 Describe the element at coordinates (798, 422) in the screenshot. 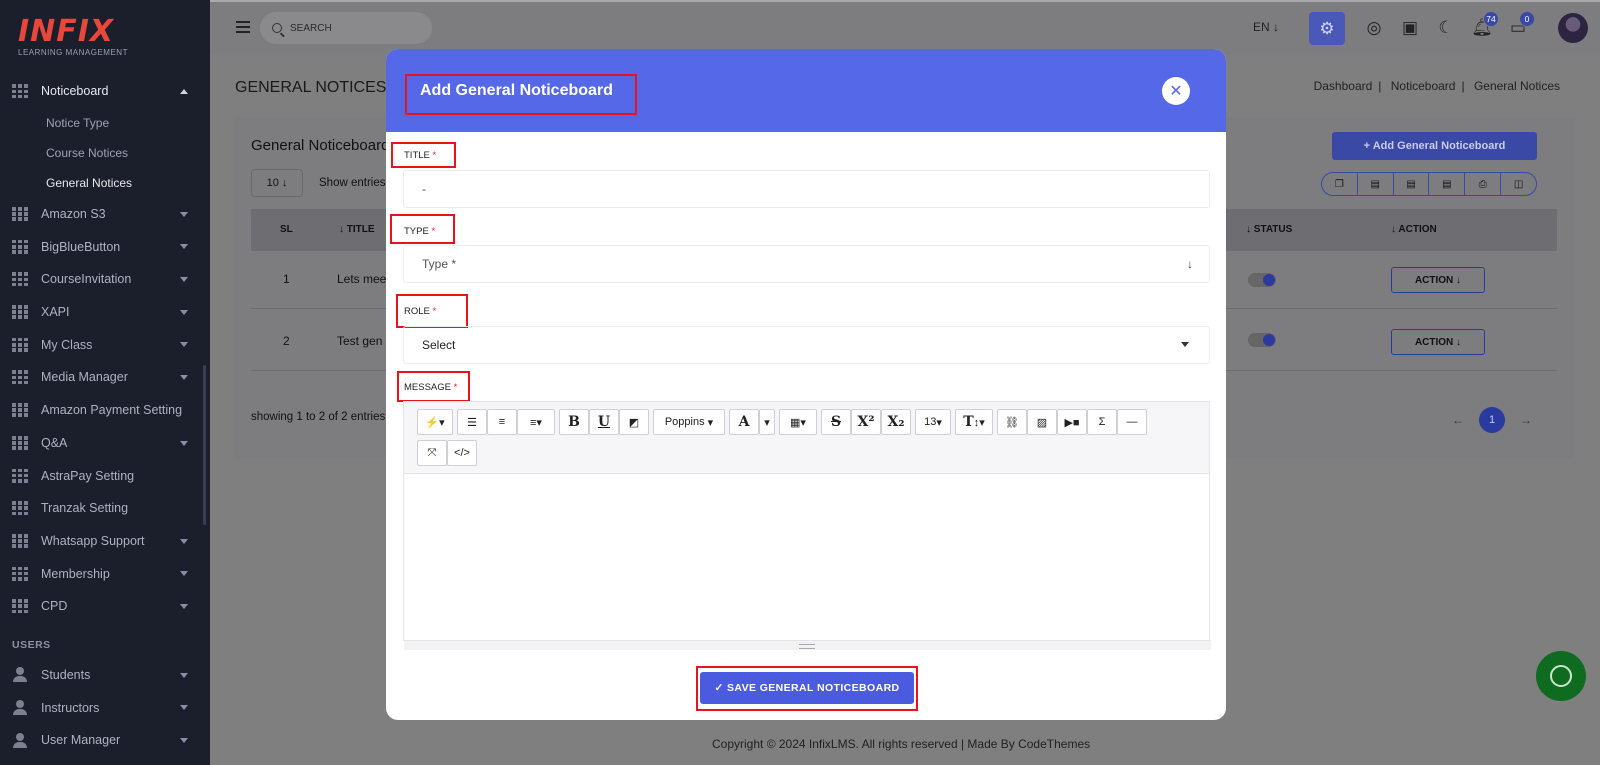

I see `table-icon: ▦▾` at that location.